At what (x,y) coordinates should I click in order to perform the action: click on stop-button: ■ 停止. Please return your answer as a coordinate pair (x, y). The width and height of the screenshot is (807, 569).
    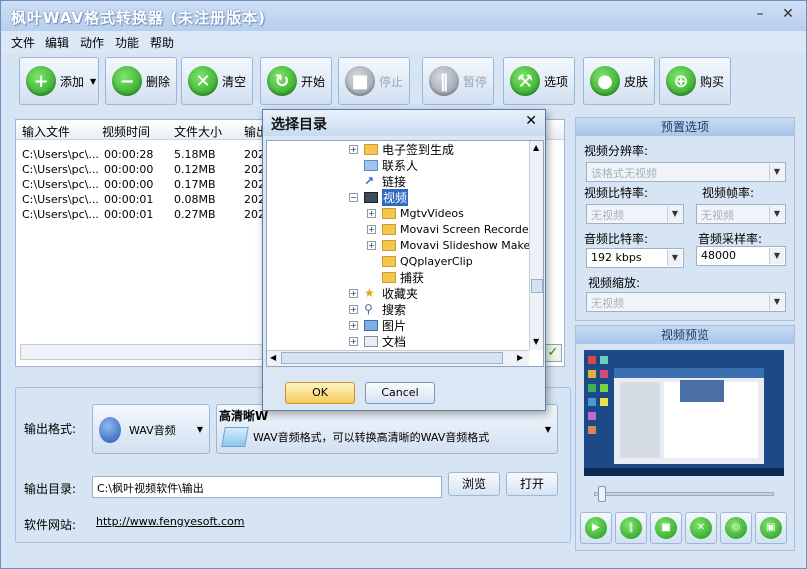
    Looking at the image, I should click on (374, 81).